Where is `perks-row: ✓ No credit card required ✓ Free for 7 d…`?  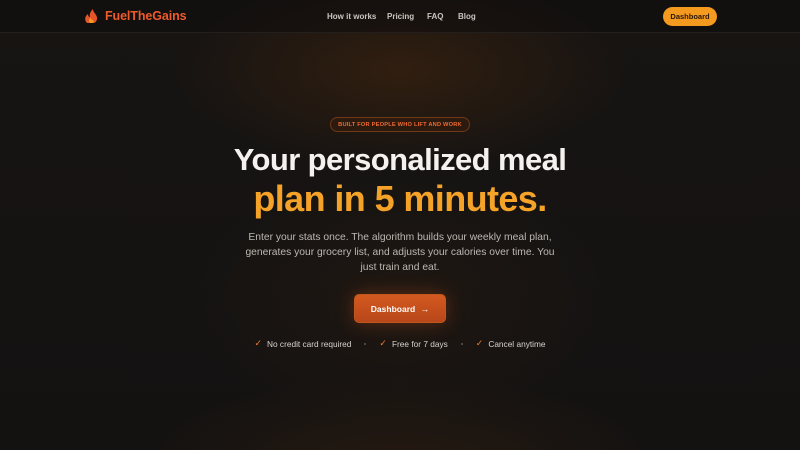 perks-row: ✓ No credit card required ✓ Free for 7 d… is located at coordinates (400, 343).